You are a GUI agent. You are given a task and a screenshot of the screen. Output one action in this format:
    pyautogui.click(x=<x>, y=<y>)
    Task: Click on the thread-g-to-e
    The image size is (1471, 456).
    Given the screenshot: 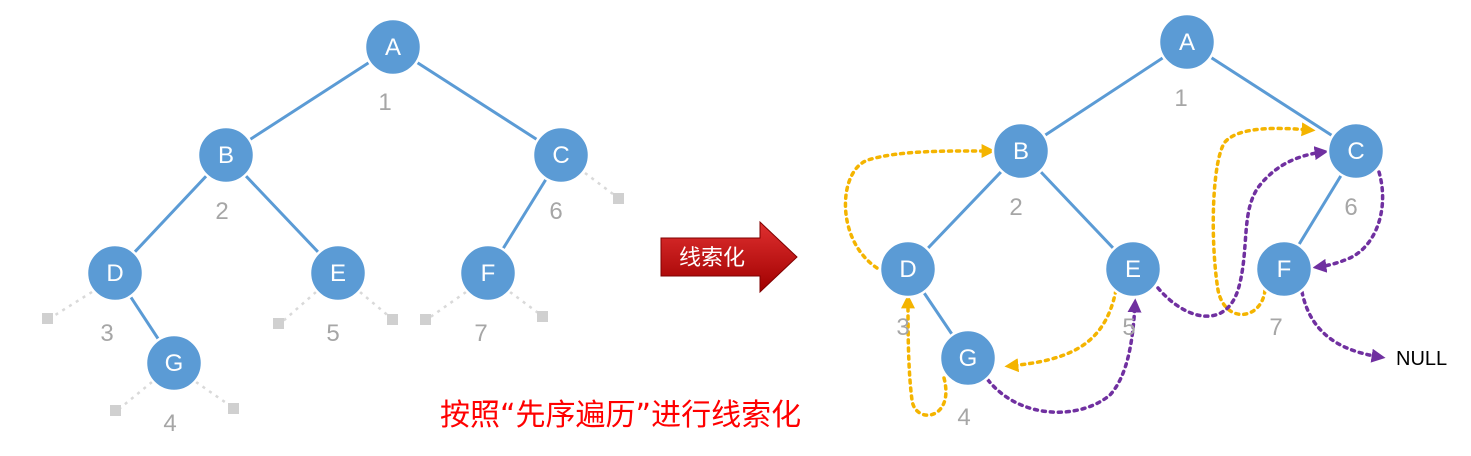 What is the action you would take?
    pyautogui.click(x=1064, y=356)
    